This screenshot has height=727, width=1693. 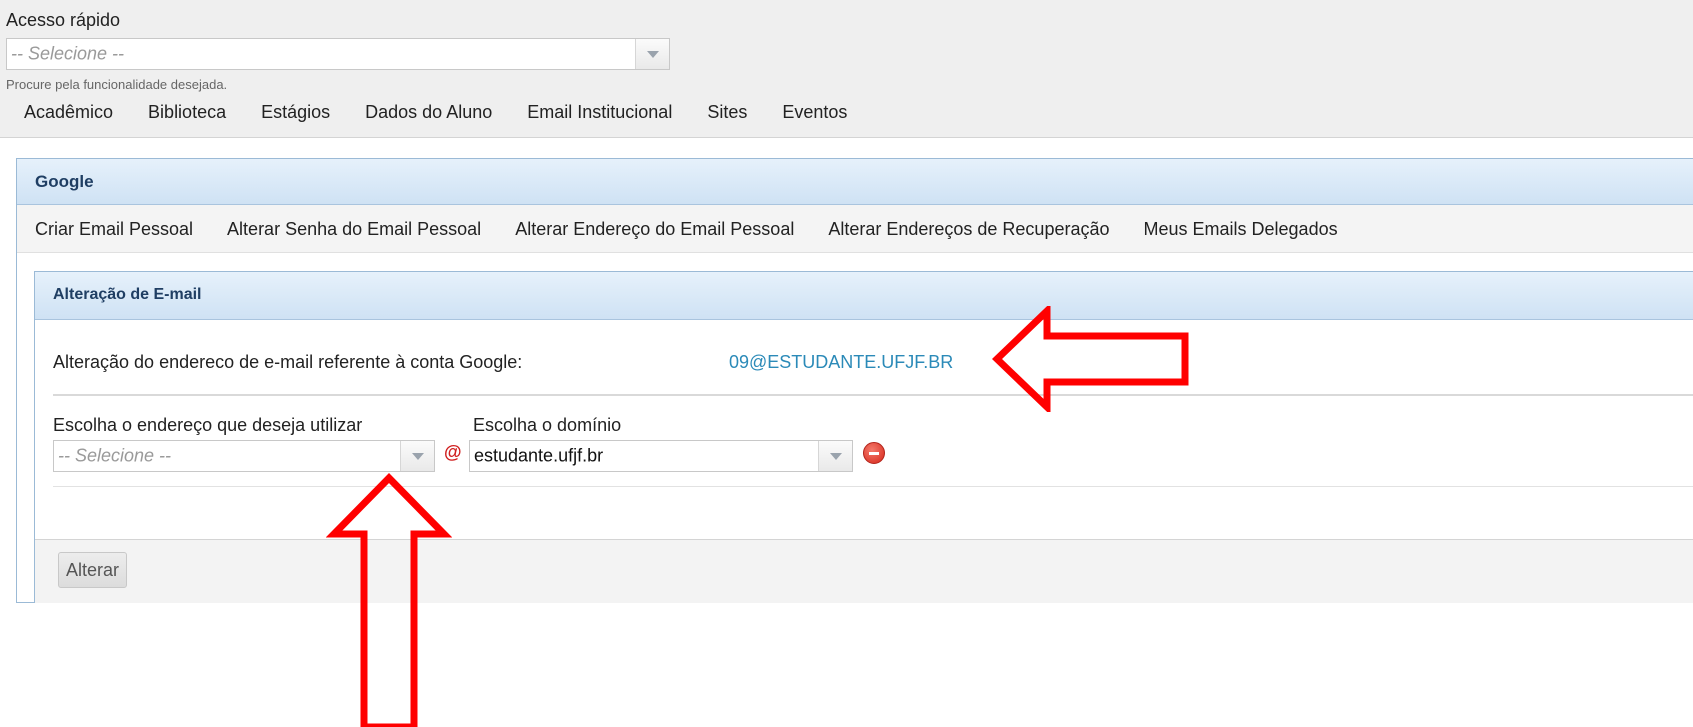 What do you see at coordinates (968, 229) in the screenshot?
I see `tab-alterar-recuperacao: Alterar Endereços de Recuperação` at bounding box center [968, 229].